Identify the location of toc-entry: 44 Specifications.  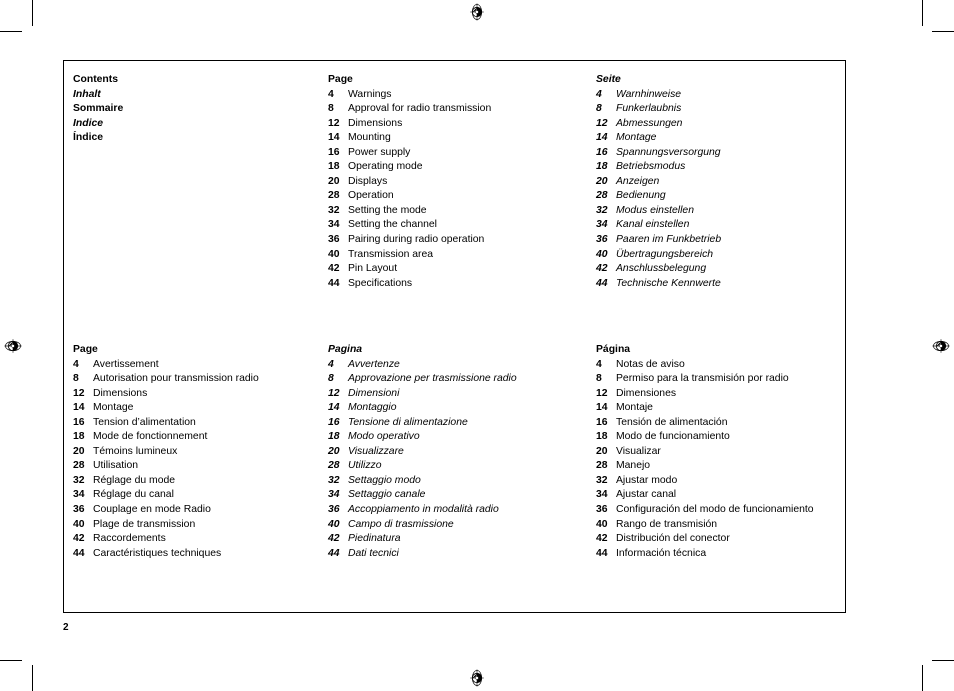
(462, 284).